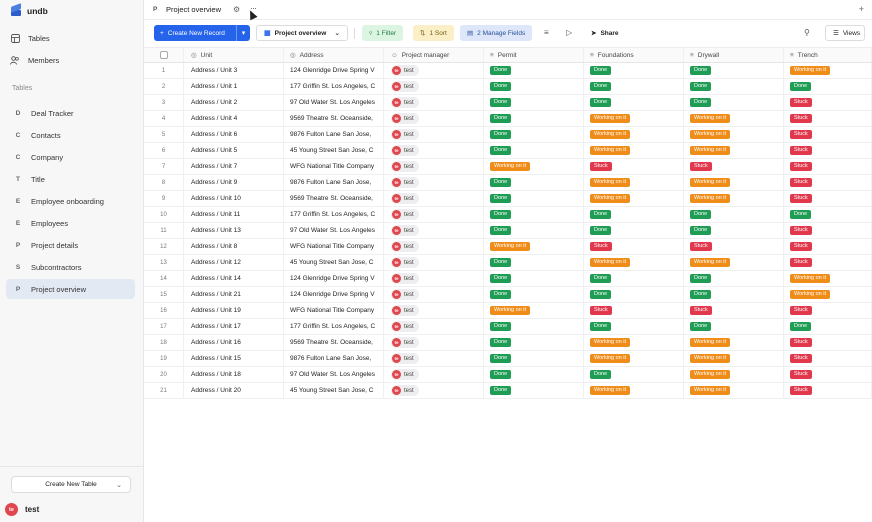 This screenshot has height=522, width=872. Describe the element at coordinates (546, 32) in the screenshot. I see `row-height-icon: ≡` at that location.